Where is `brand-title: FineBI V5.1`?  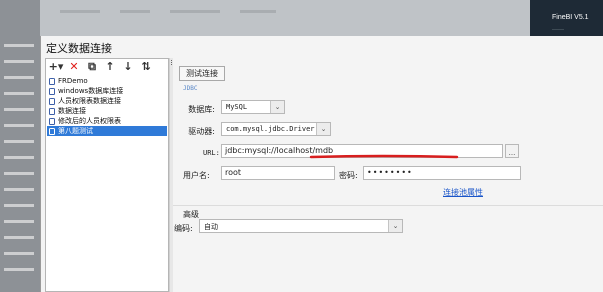 brand-title: FineBI V5.1 is located at coordinates (570, 17).